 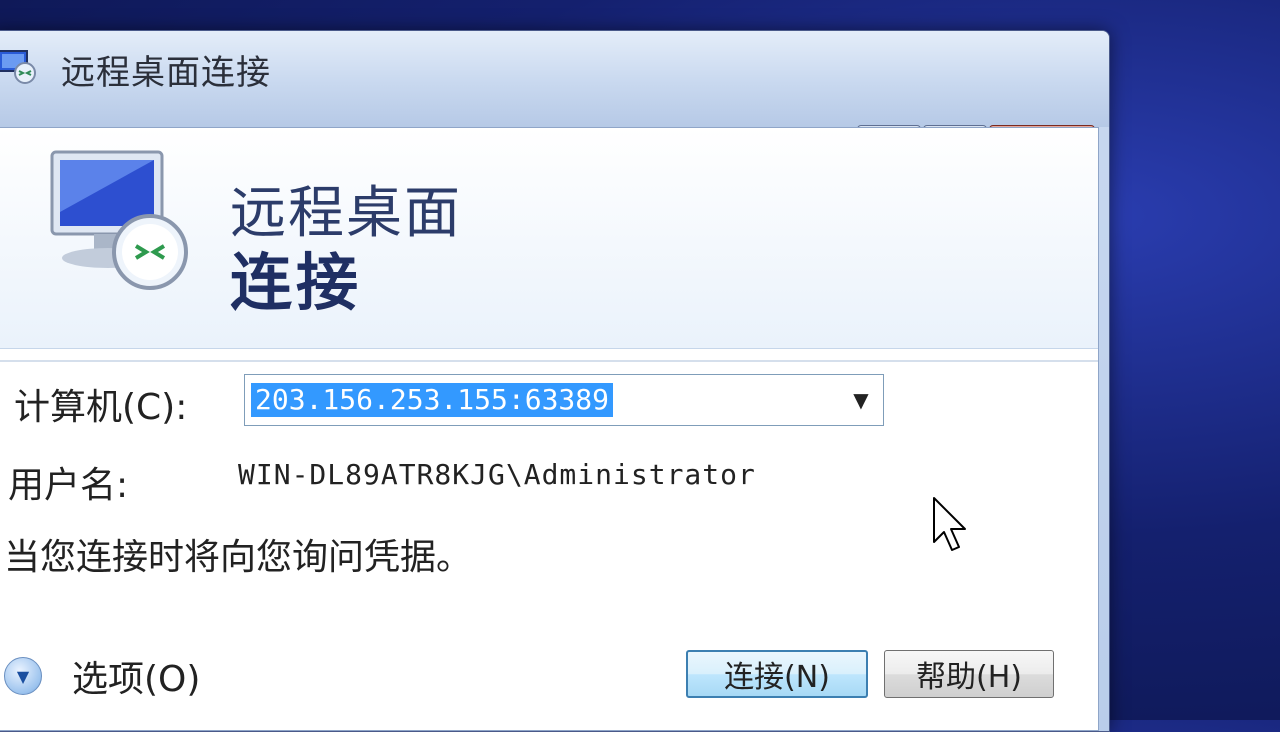 I want to click on options-toggle: ▼ 选项(O), so click(x=102, y=676).